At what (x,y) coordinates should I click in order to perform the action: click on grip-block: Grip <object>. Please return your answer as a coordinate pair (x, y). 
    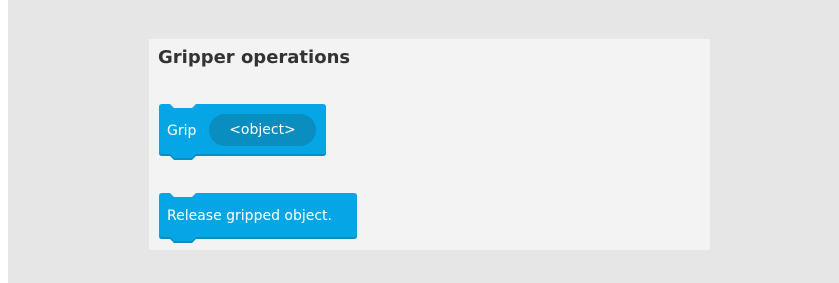
    Looking at the image, I should click on (242, 132).